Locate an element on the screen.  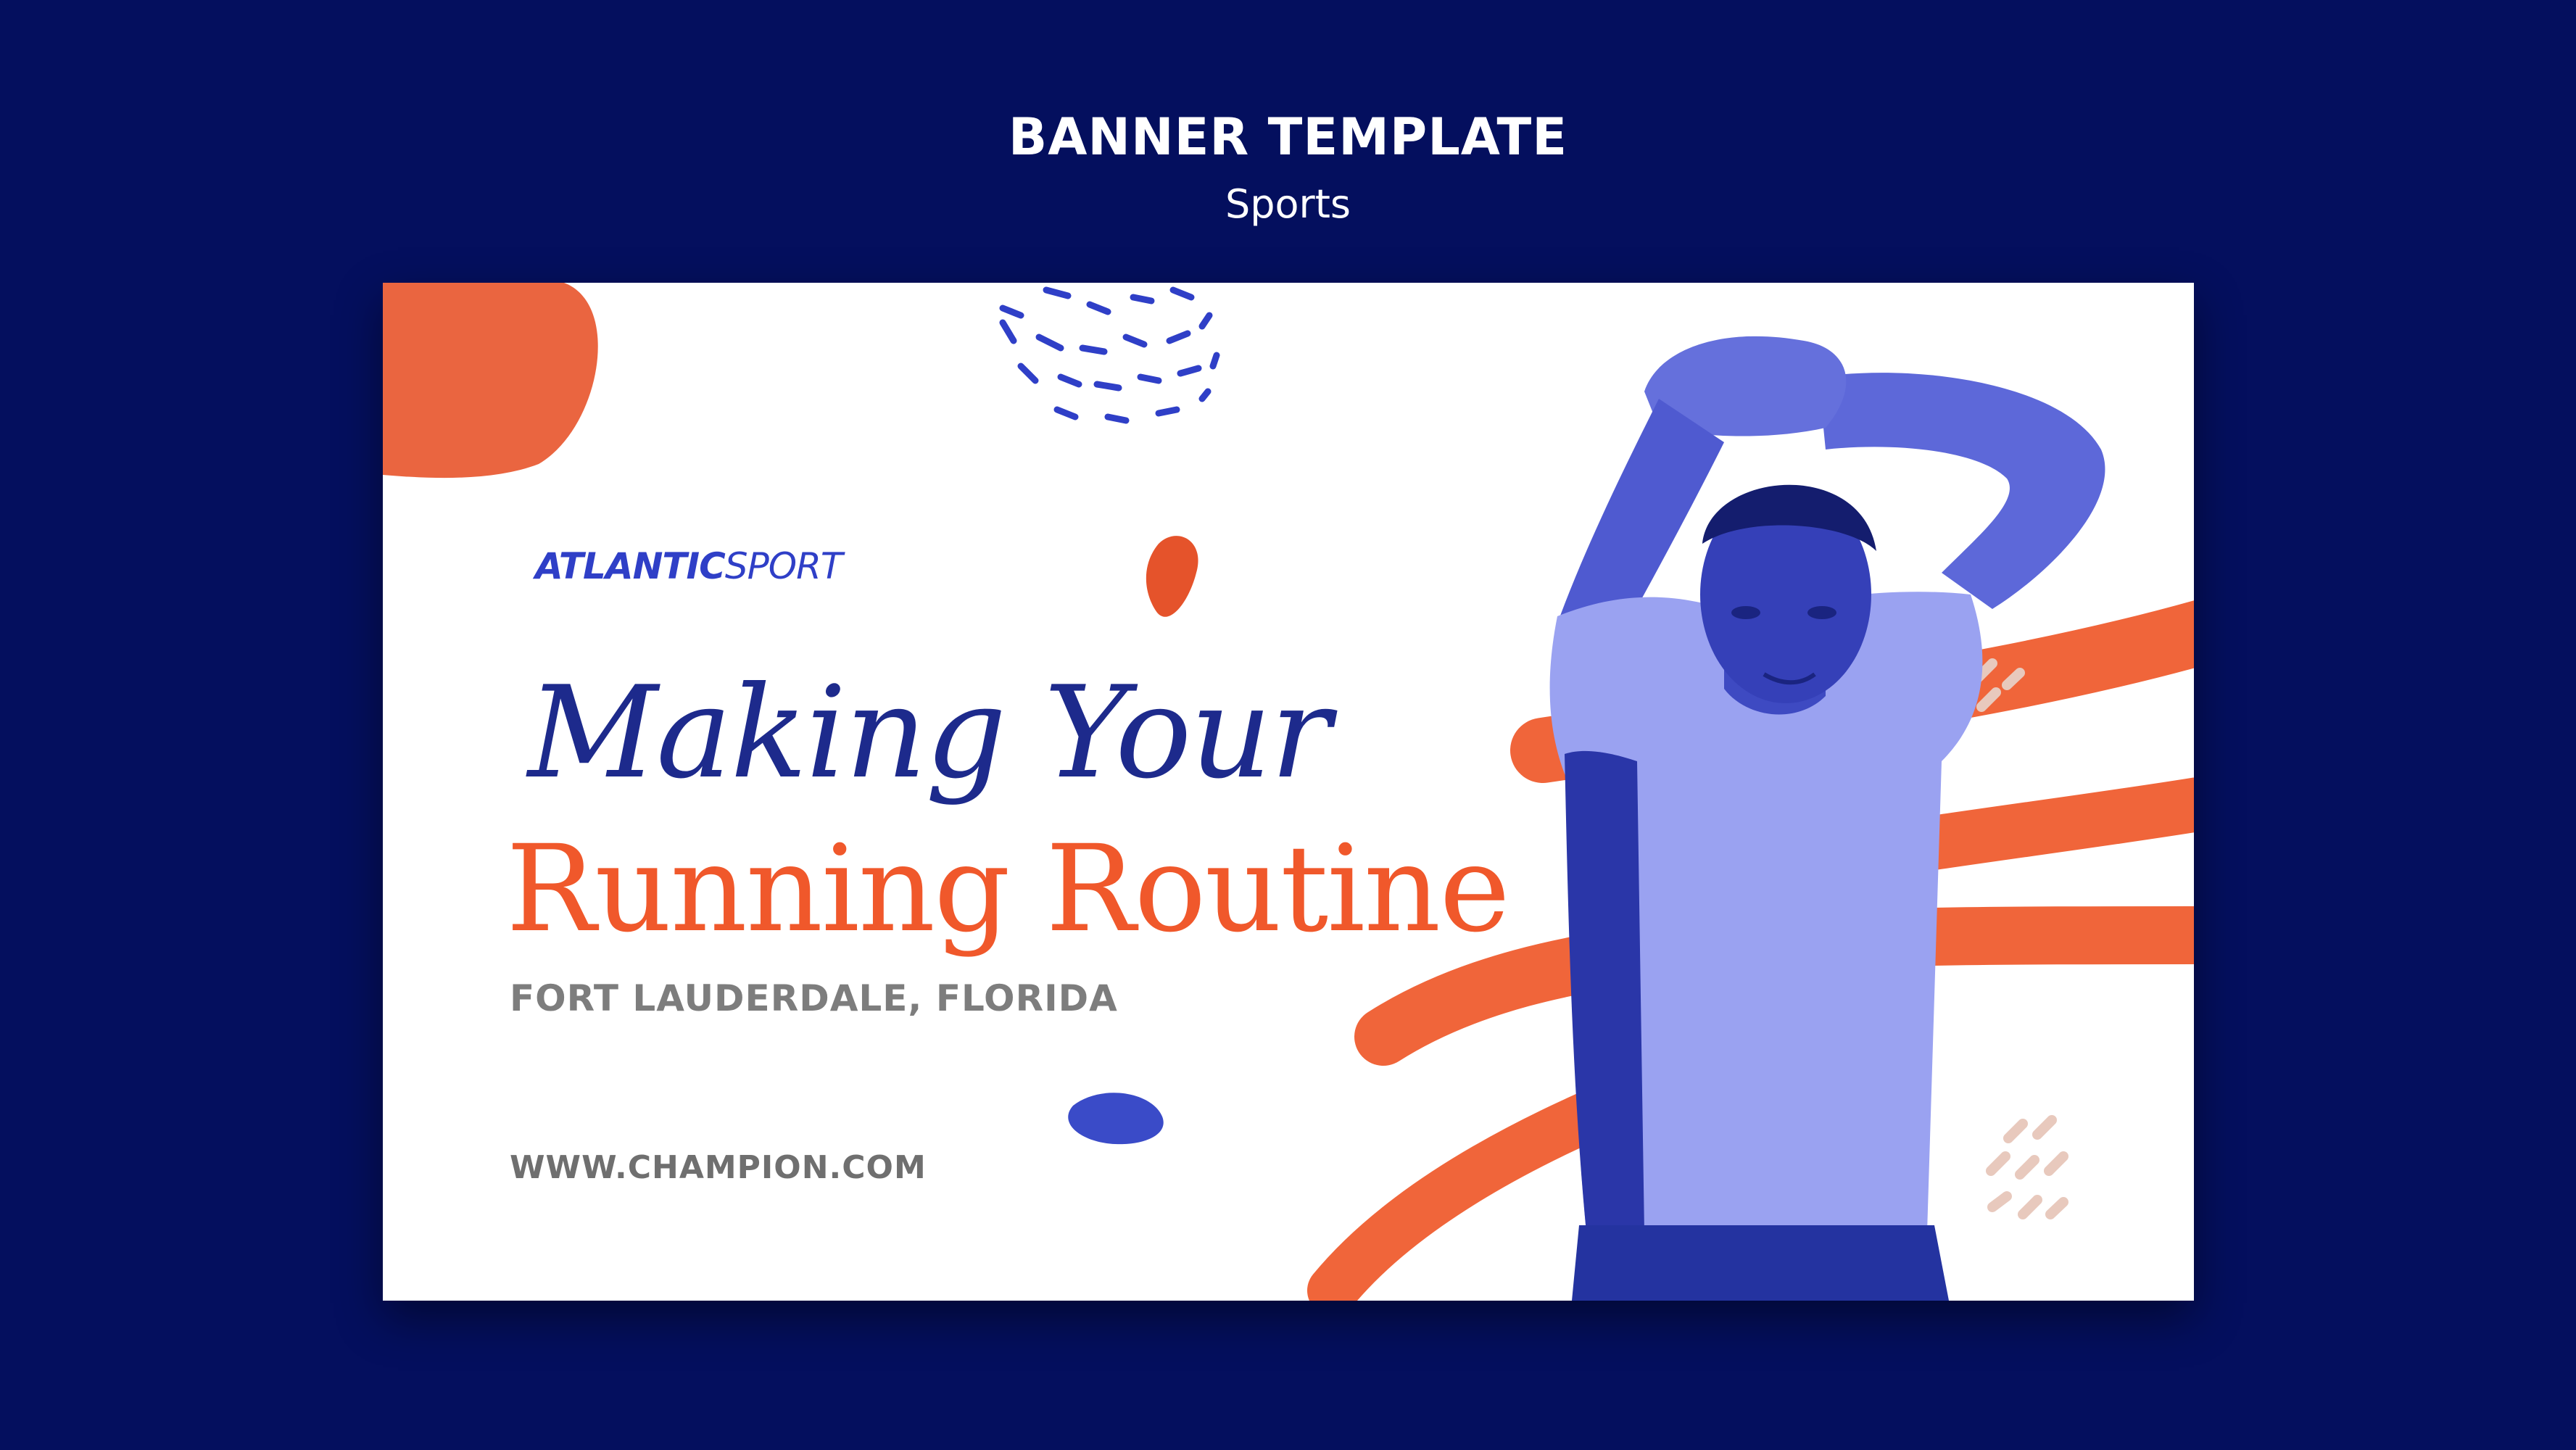
headline-line-1: Making Your is located at coordinates (929, 733).